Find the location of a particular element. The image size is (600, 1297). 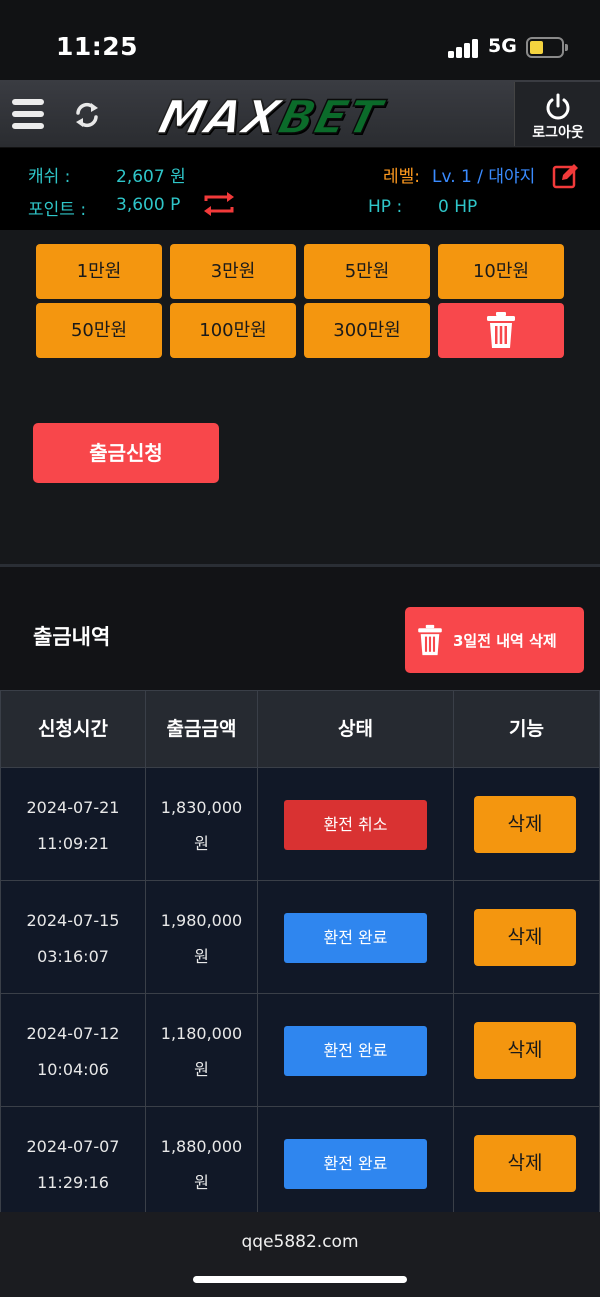

column-header-time: 신청시간 is located at coordinates (73, 729).